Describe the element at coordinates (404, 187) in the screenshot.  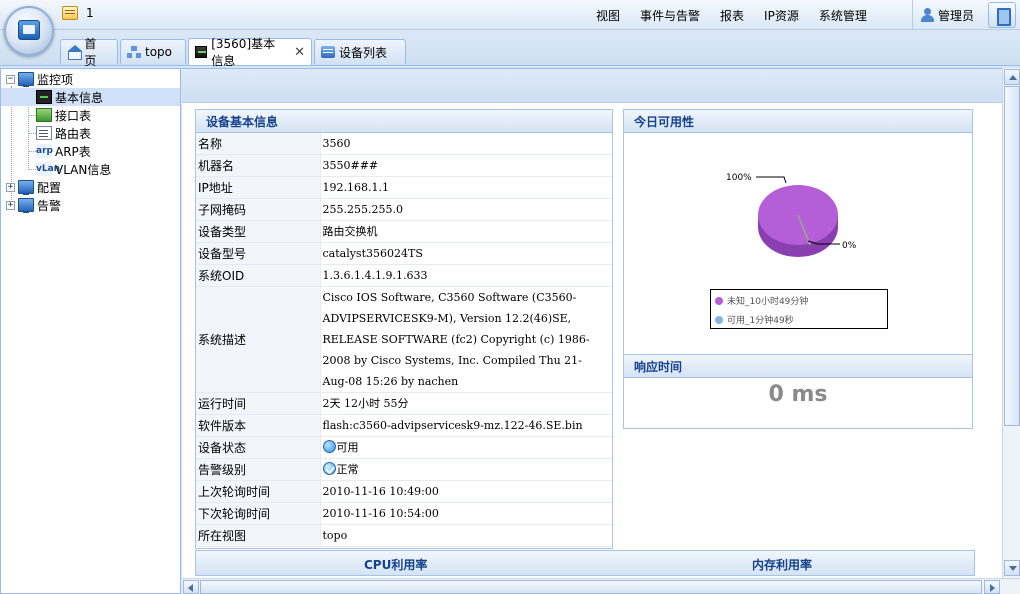
I see `table-row: IP地址 192.168.1.1` at that location.